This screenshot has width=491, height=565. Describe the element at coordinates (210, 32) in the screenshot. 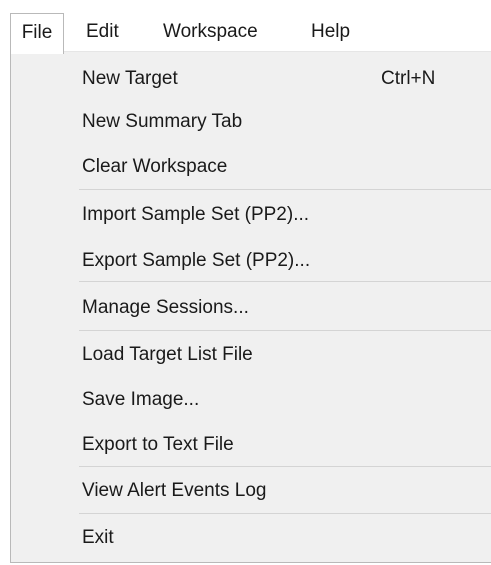

I see `menu-workspace: Workspace` at that location.